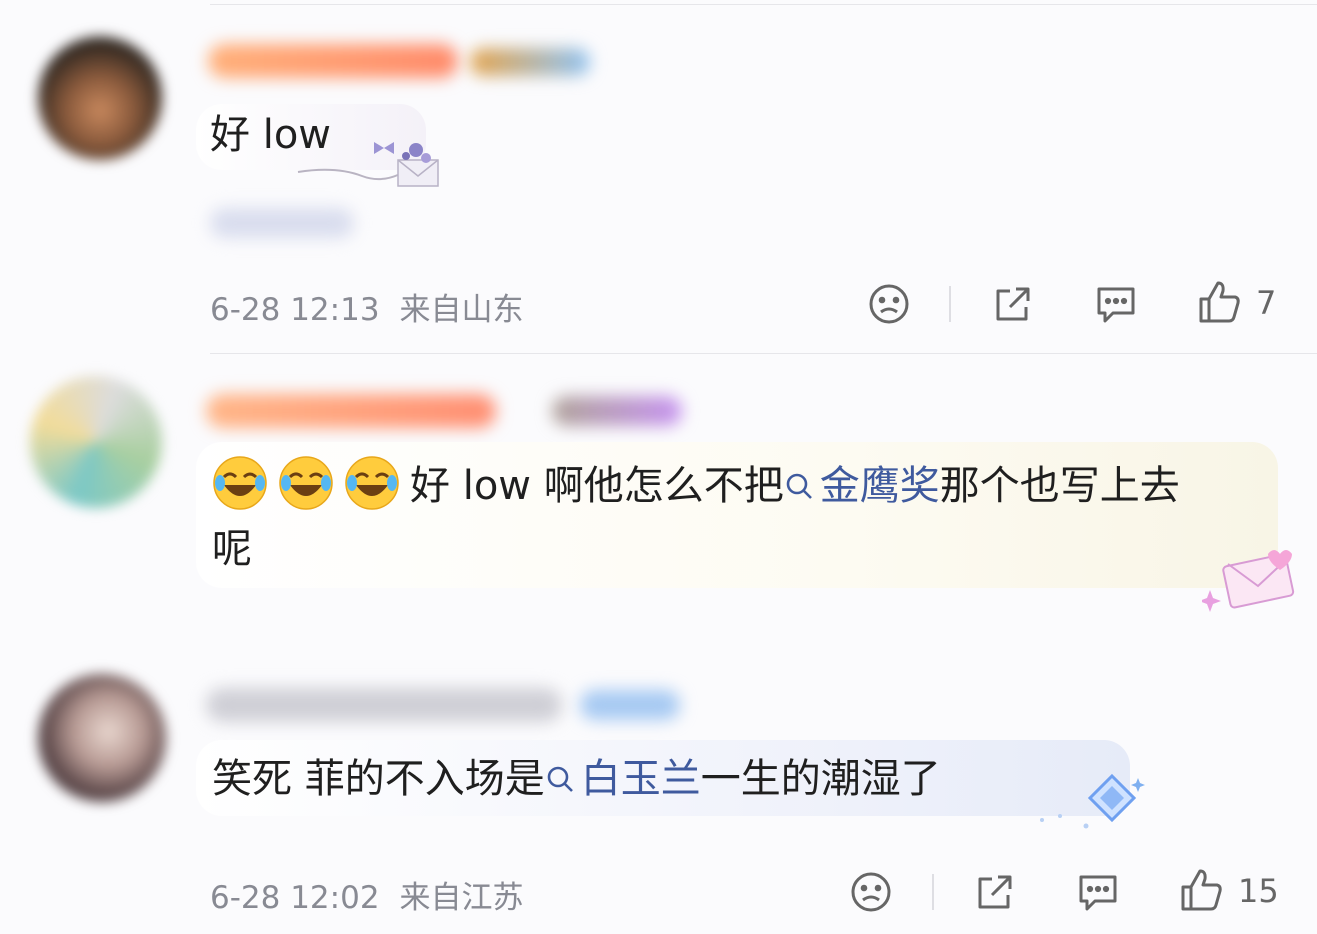  Describe the element at coordinates (1258, 891) in the screenshot. I see `like-count: 15` at that location.